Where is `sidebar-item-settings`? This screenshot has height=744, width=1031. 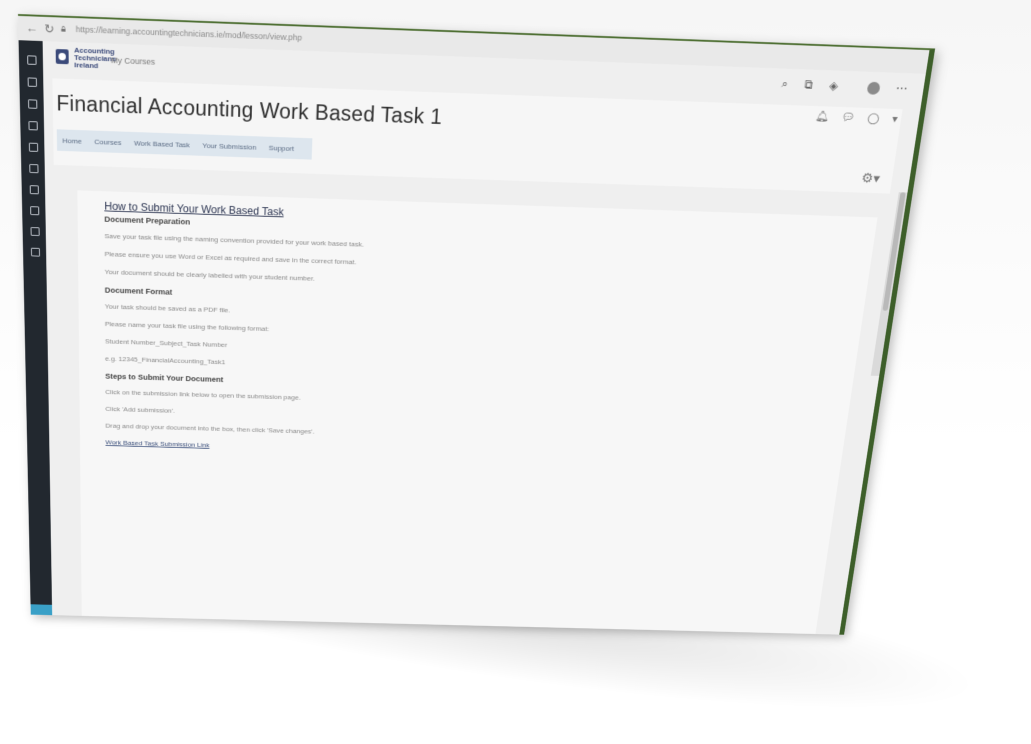 sidebar-item-settings is located at coordinates (34, 210).